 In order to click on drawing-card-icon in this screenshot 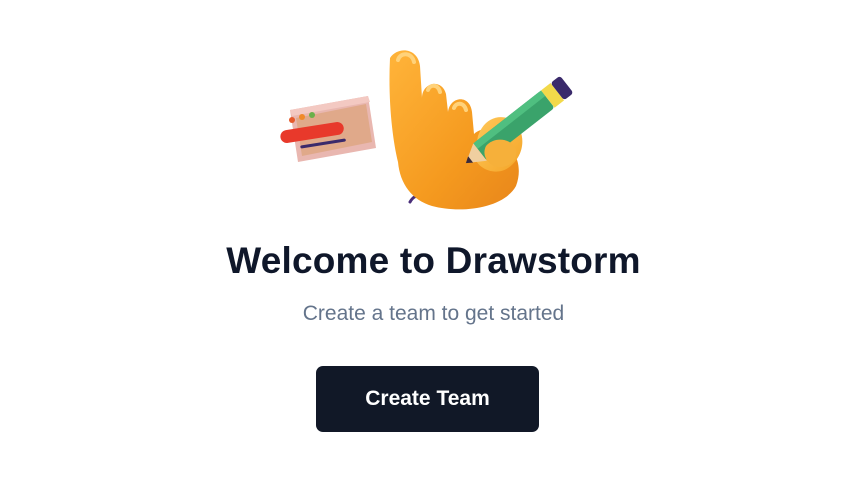, I will do `click(328, 129)`.